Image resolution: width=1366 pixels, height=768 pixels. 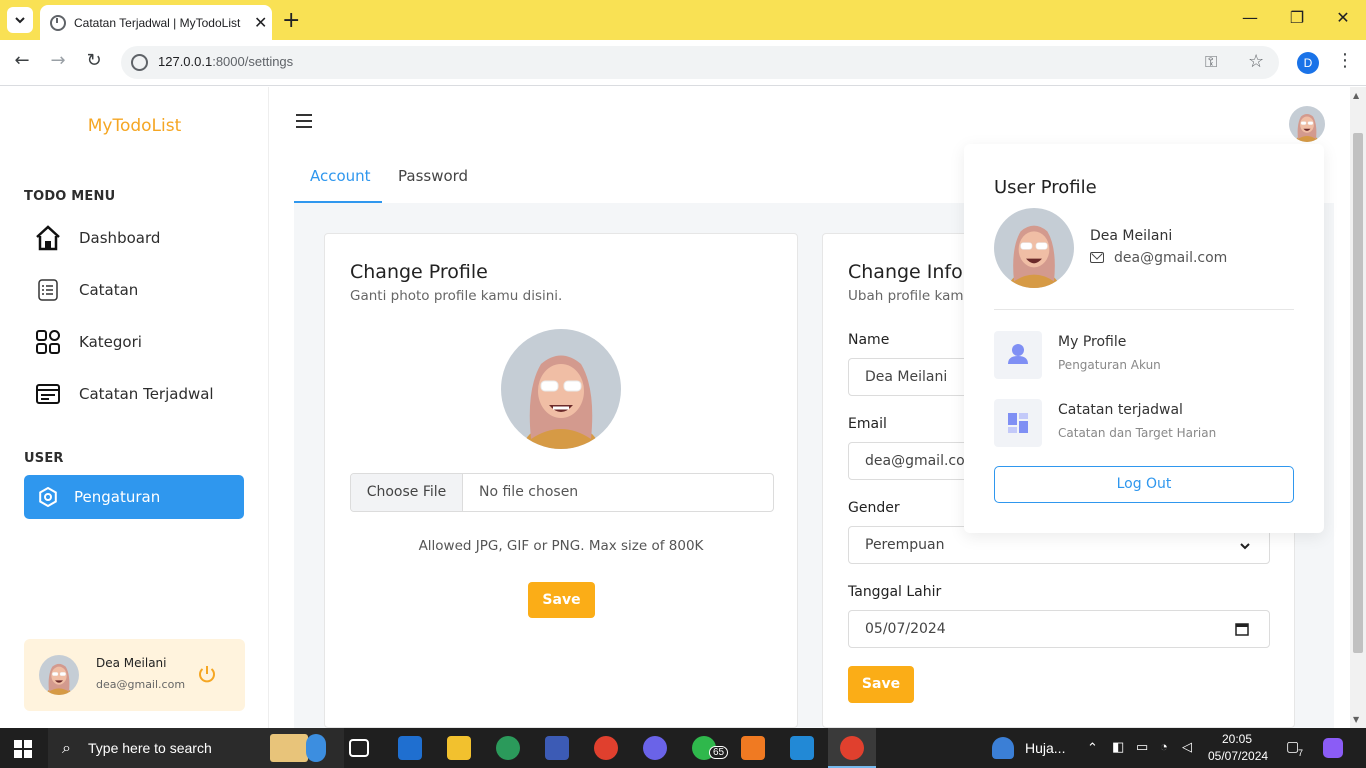 What do you see at coordinates (1211, 62) in the screenshot?
I see `password-key-icon: ⚿` at bounding box center [1211, 62].